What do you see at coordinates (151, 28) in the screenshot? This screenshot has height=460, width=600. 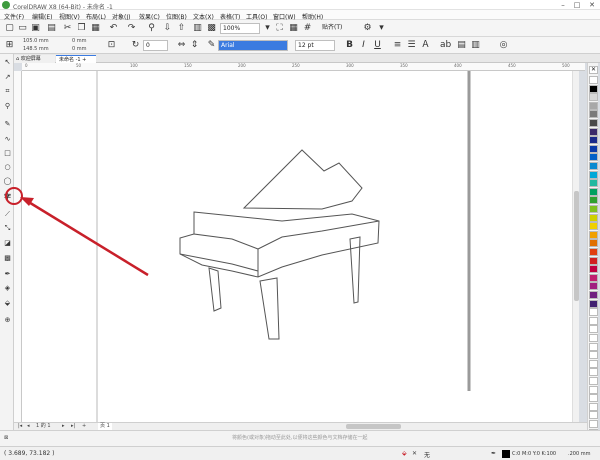 I see `search-content-icon: ⚲` at bounding box center [151, 28].